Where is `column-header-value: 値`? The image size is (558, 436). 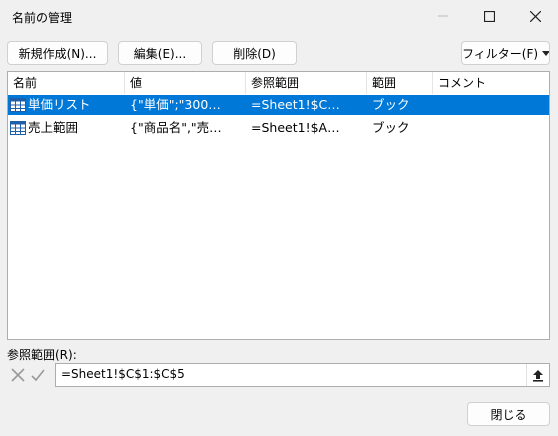
column-header-value: 値 is located at coordinates (185, 83).